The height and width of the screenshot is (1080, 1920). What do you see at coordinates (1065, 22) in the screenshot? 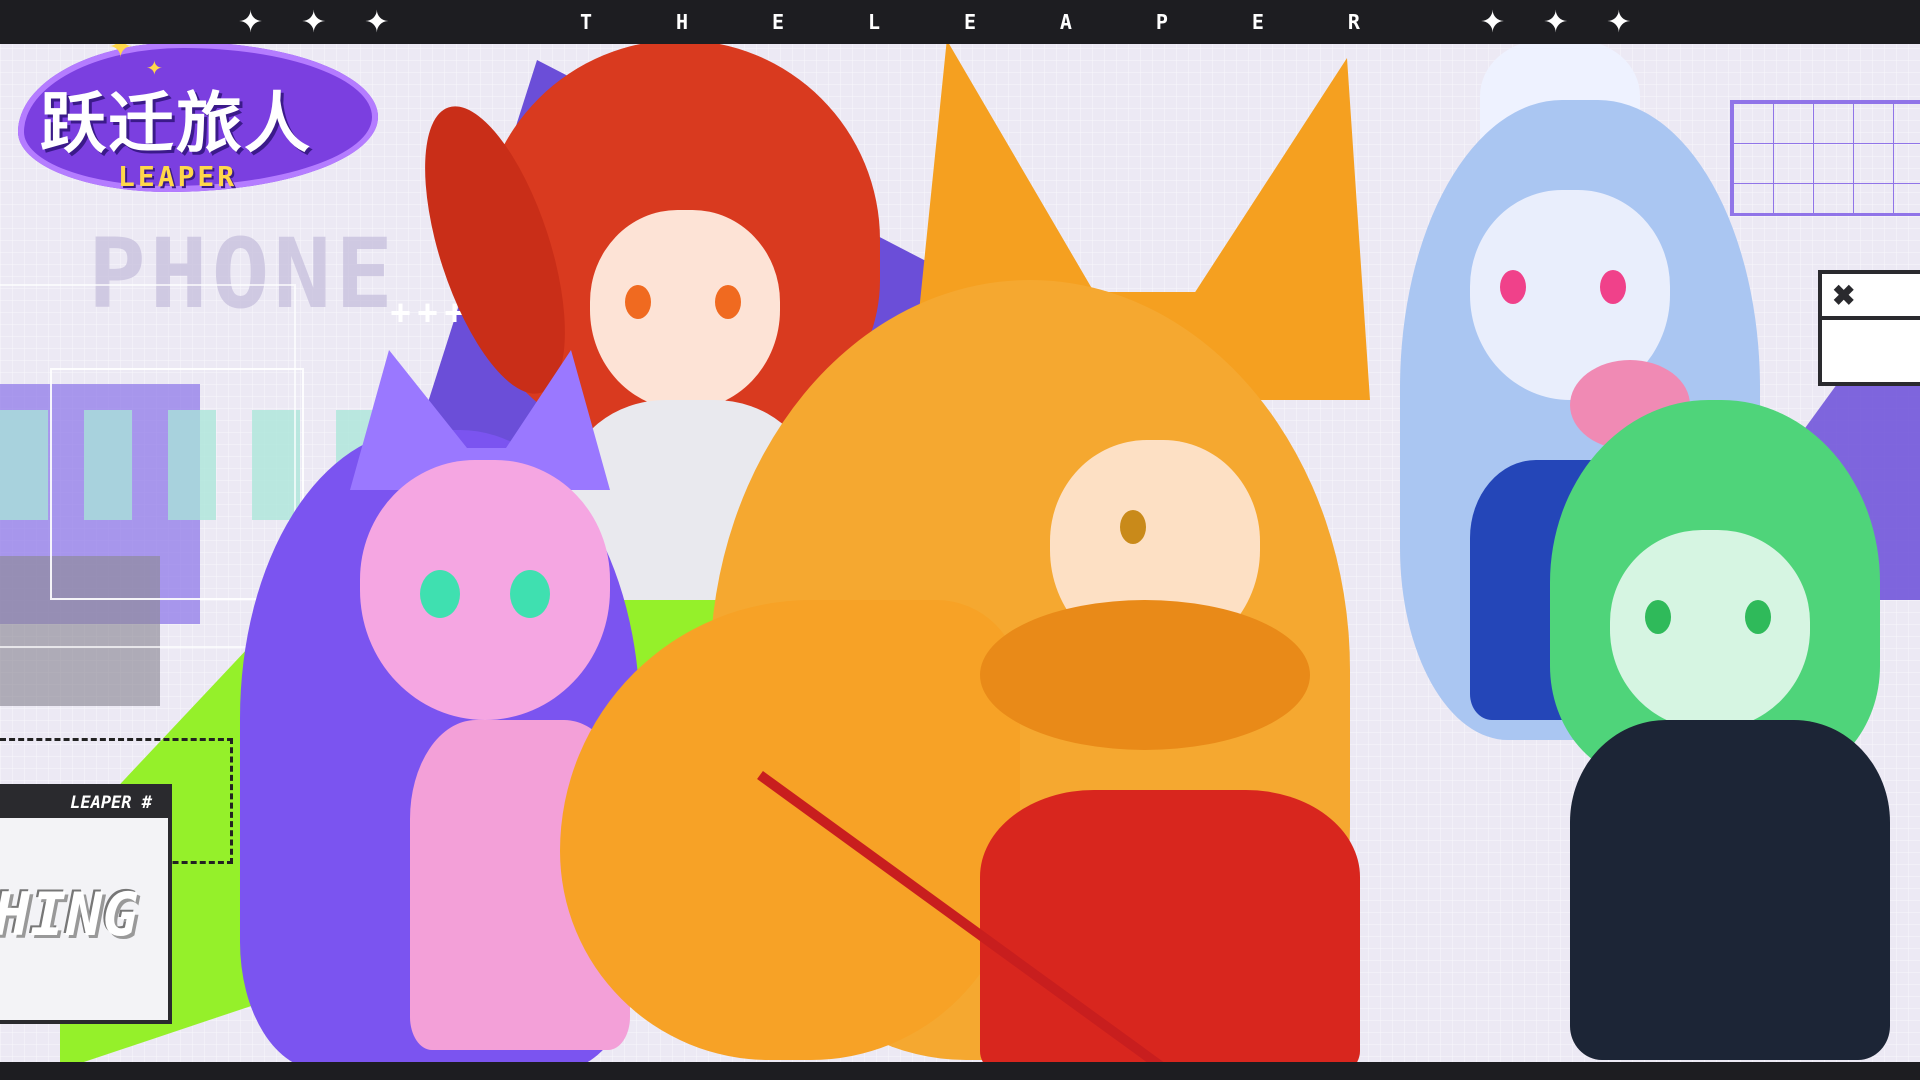
I see `title-letter: A` at bounding box center [1065, 22].